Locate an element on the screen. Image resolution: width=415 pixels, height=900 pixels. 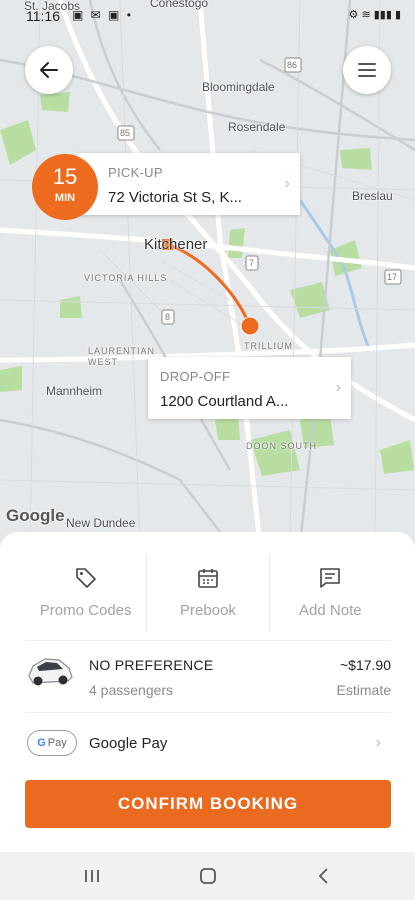
dropoff-card: DROP-OFF 1200 Courtland A... › is located at coordinates (249, 388).